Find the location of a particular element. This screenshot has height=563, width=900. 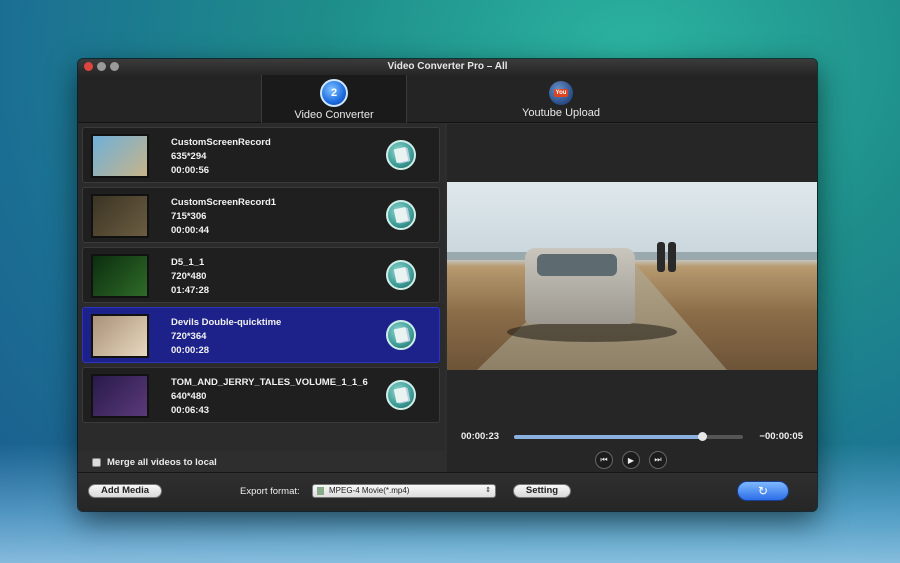

video-meta: CustomScreenRecord 635*294 00:00:56 is located at coordinates (221, 157).